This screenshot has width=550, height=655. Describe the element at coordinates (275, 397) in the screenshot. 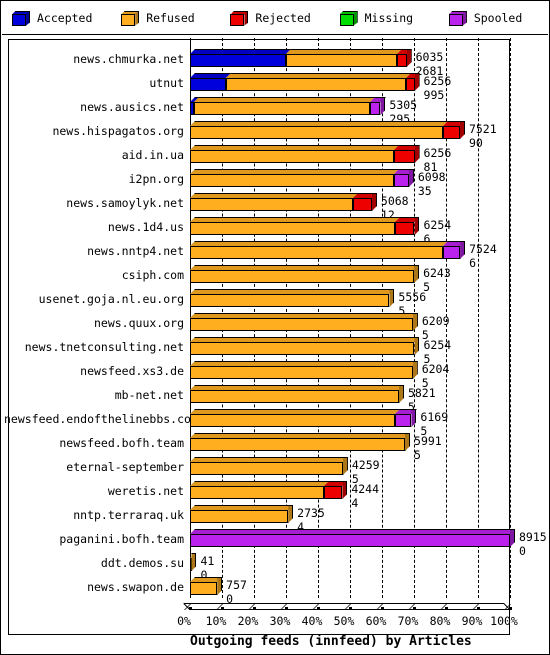

I see `bar-row: mb-net.net 5821 5` at that location.